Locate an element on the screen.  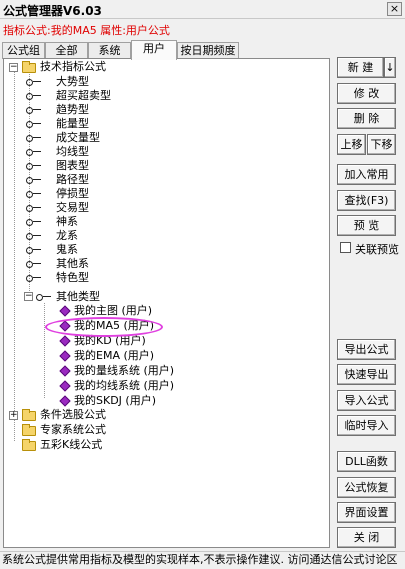
tree-node-label: 其他类型 is located at coordinates (78, 296).